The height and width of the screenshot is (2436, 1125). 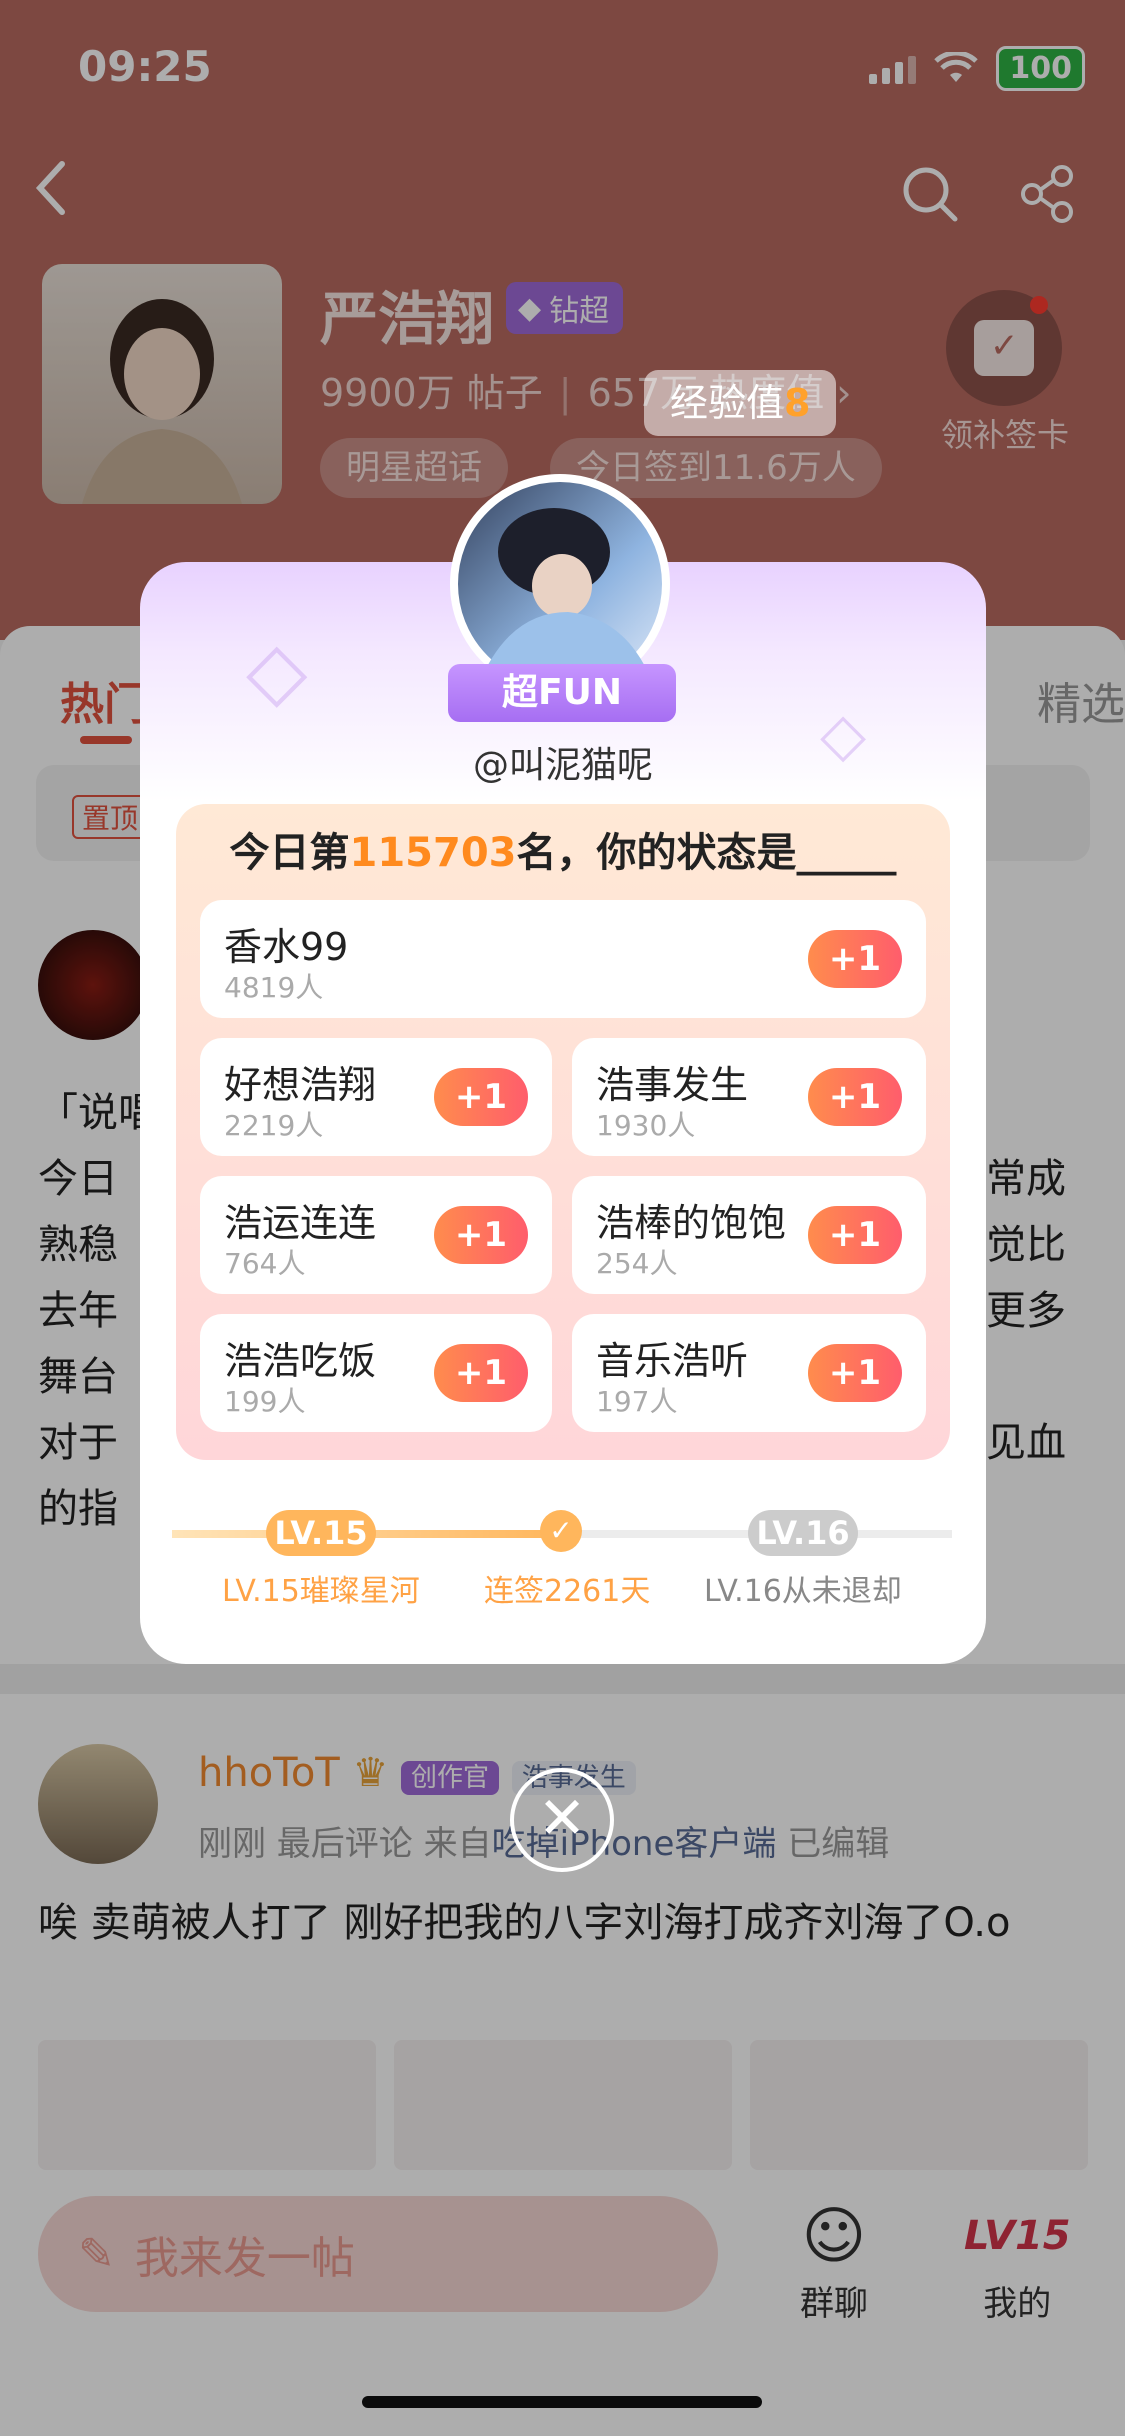 What do you see at coordinates (563, 959) in the screenshot?
I see `status-option: 香水99 4819人 +1` at bounding box center [563, 959].